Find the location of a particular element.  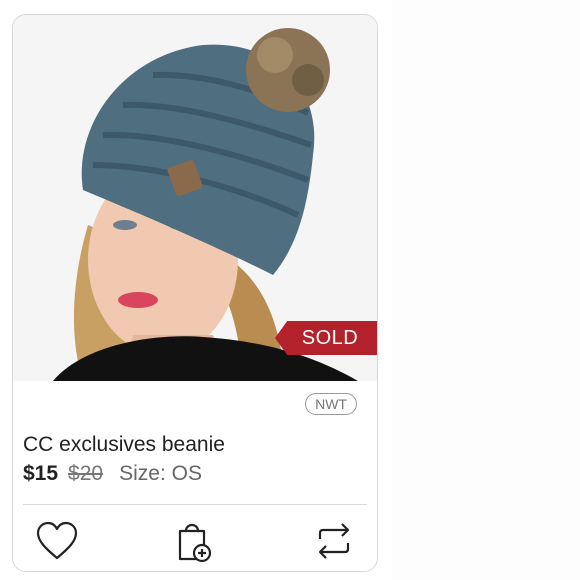

listing-title: CC exclusives beanie is located at coordinates (124, 445).